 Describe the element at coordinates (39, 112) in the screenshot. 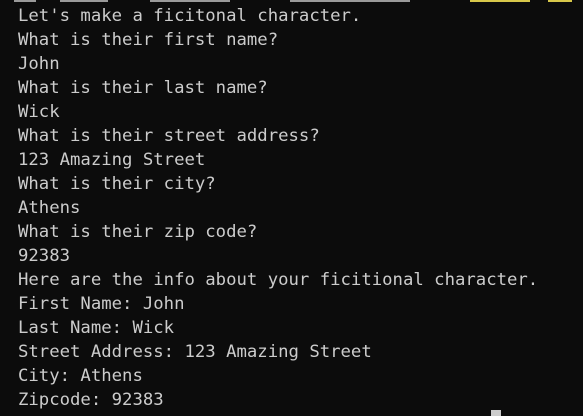

I see `input-last-name: Wick` at that location.